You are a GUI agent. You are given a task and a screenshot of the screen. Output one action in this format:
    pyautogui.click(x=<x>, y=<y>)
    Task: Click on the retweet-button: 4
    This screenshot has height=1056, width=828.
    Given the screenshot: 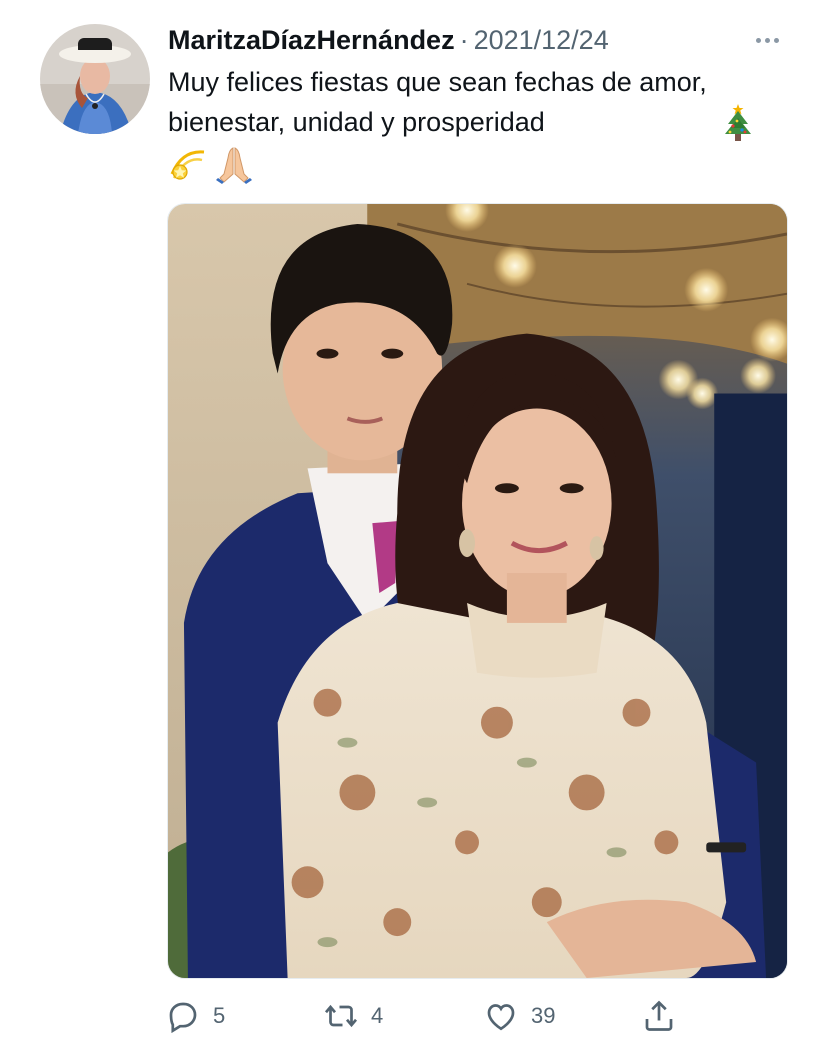 What is the action you would take?
    pyautogui.click(x=353, y=1016)
    